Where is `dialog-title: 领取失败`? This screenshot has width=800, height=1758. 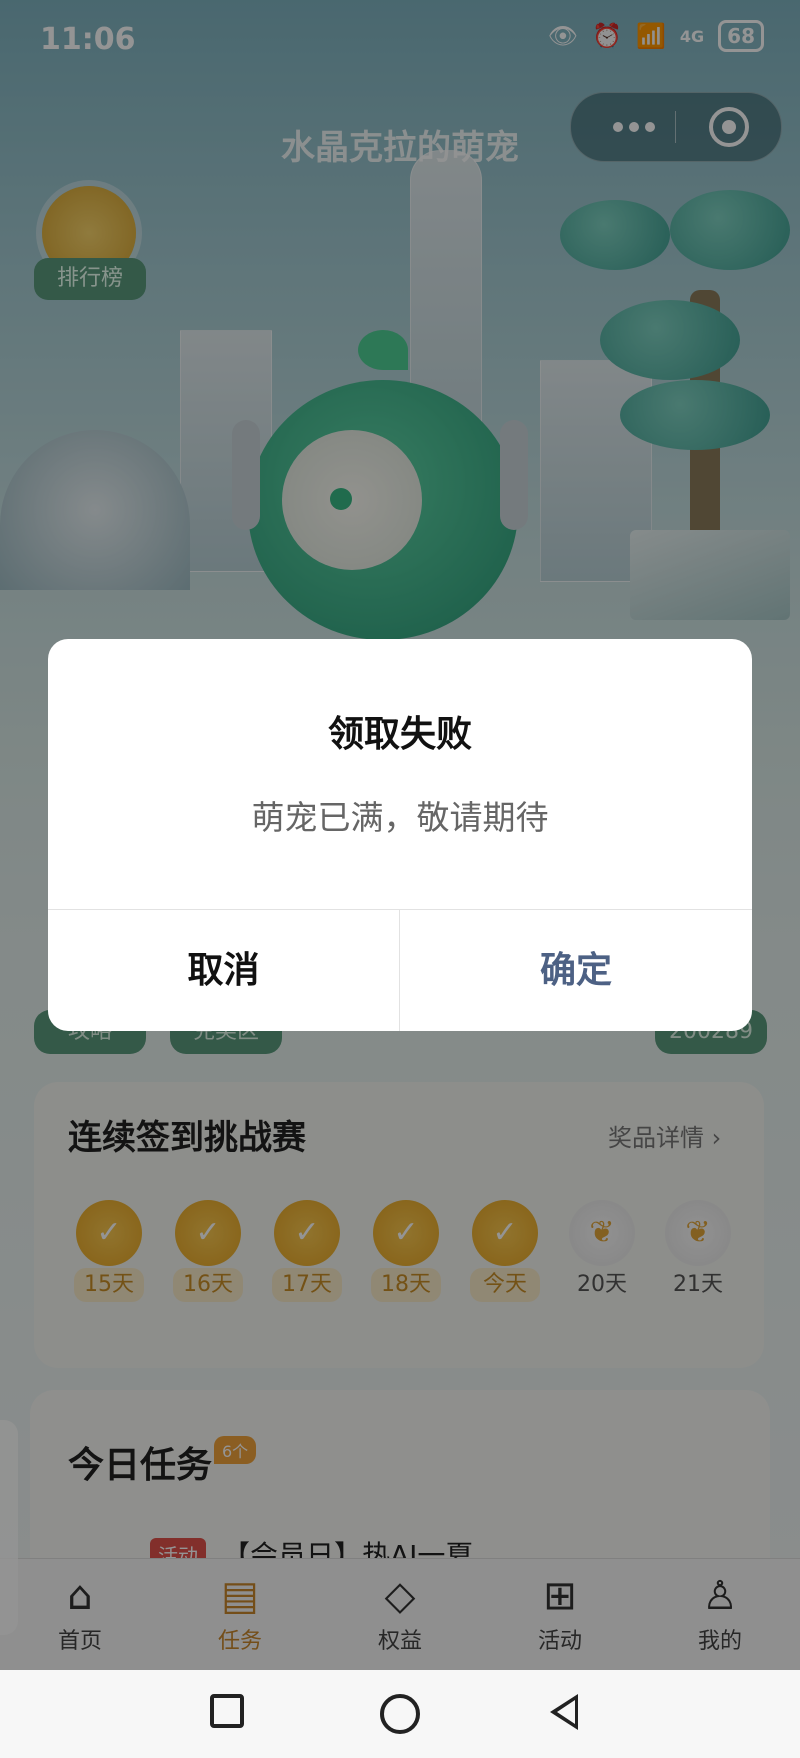
dialog-title: 领取失败 is located at coordinates (399, 734).